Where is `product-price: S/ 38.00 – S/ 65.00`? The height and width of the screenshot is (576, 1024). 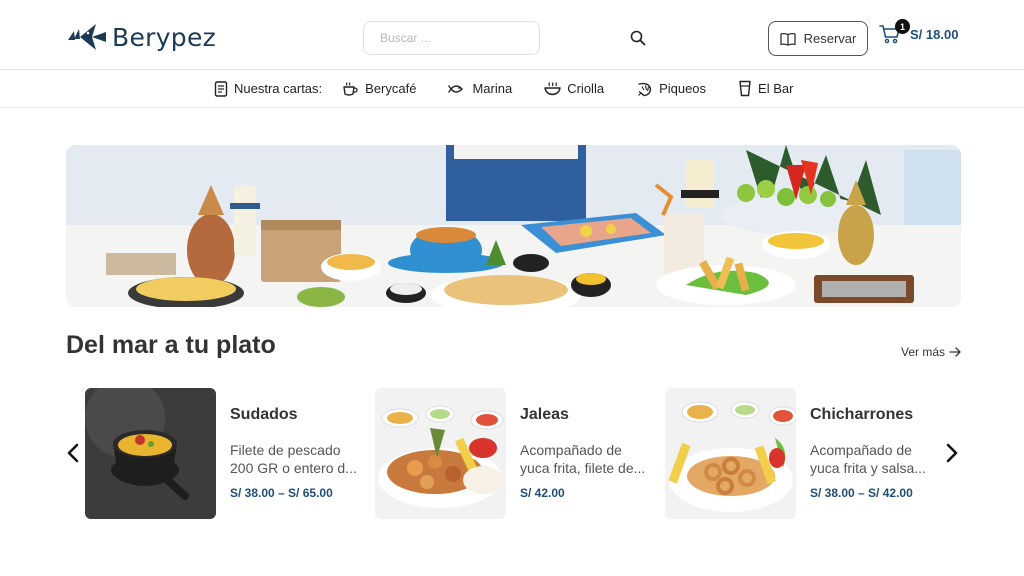 product-price: S/ 38.00 – S/ 65.00 is located at coordinates (281, 493).